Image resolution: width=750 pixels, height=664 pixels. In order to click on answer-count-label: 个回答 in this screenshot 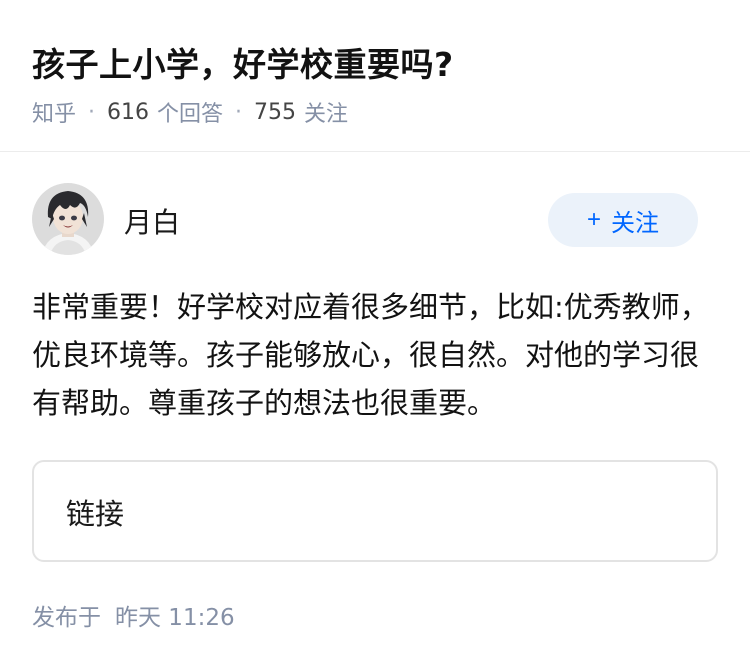, I will do `click(190, 114)`.